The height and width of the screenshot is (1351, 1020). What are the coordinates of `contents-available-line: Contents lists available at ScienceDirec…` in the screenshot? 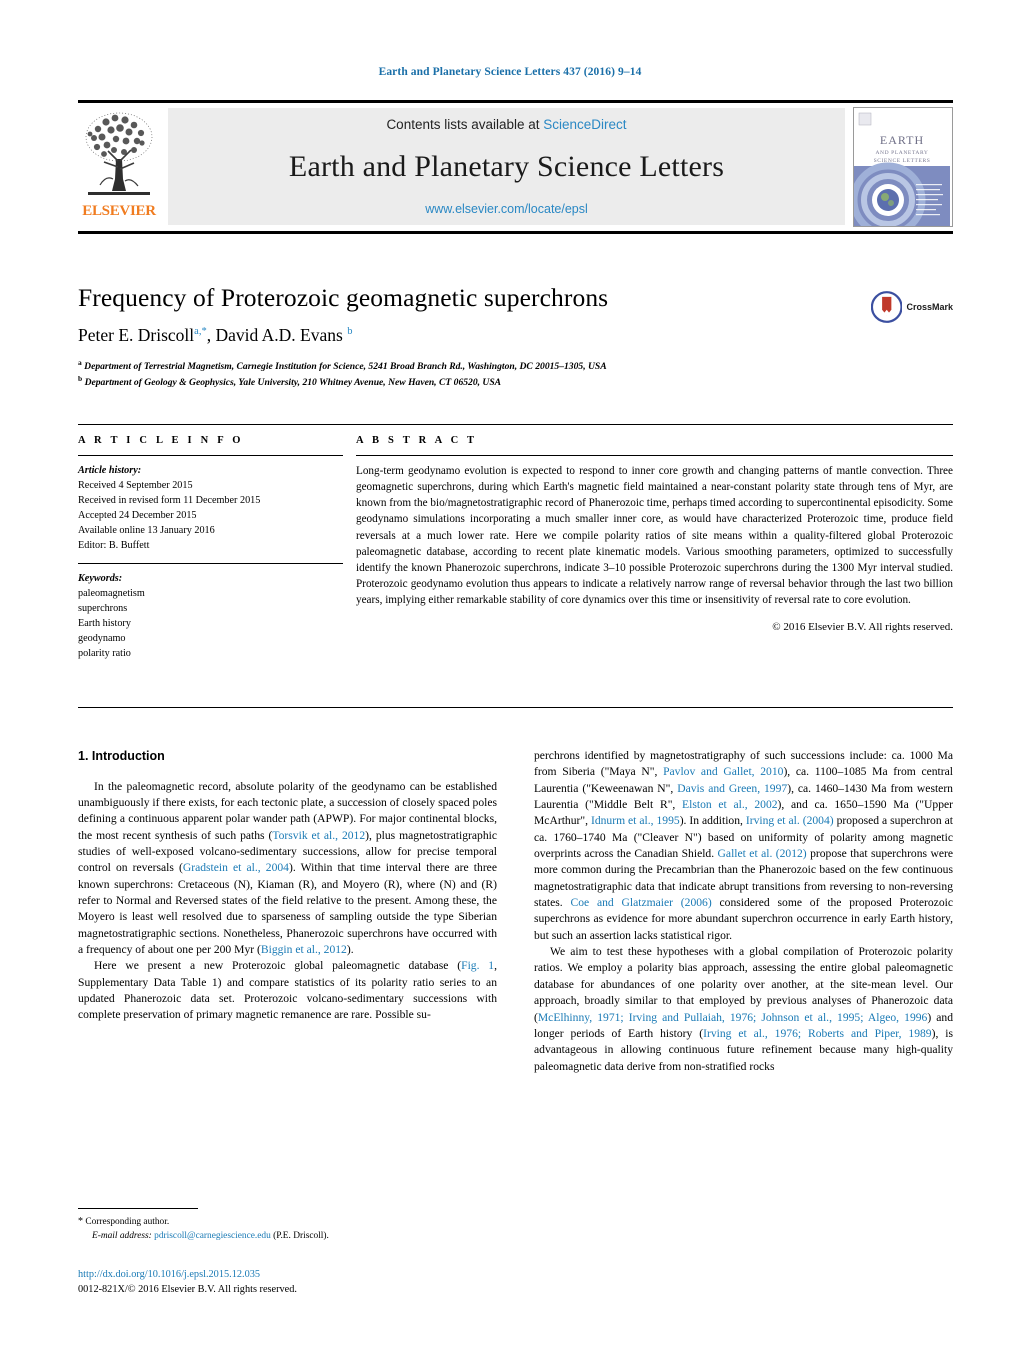 It's located at (506, 124).